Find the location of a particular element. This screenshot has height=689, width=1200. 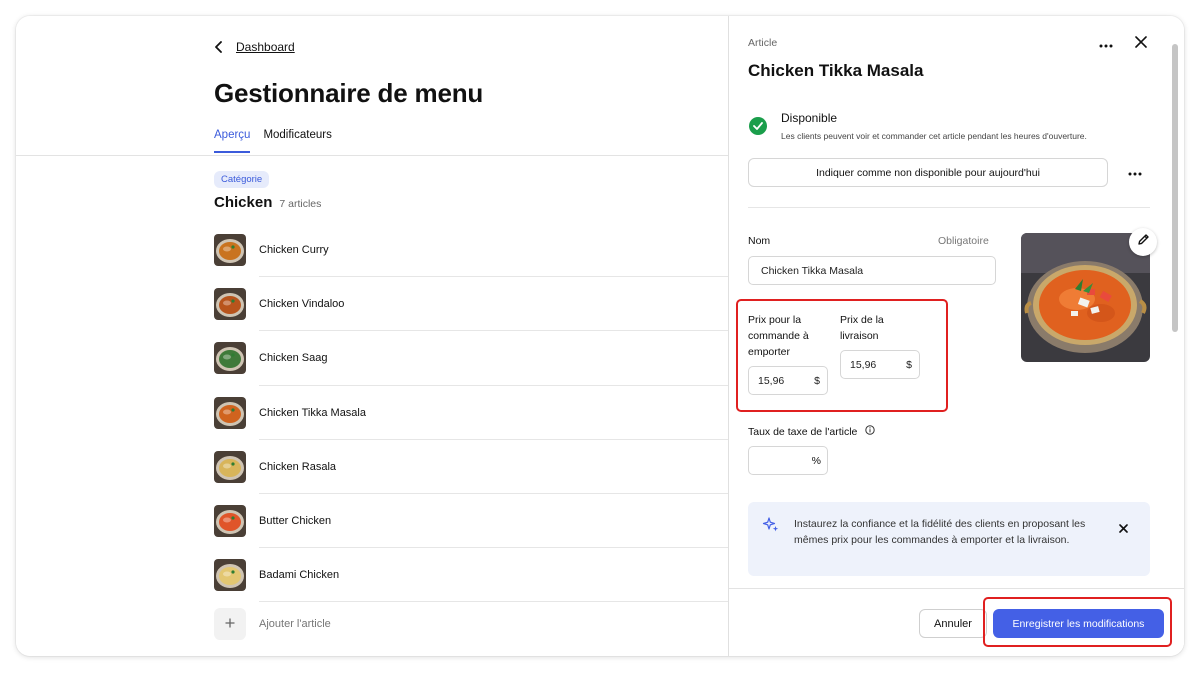

list-item: Chicken Curry is located at coordinates (471, 250).